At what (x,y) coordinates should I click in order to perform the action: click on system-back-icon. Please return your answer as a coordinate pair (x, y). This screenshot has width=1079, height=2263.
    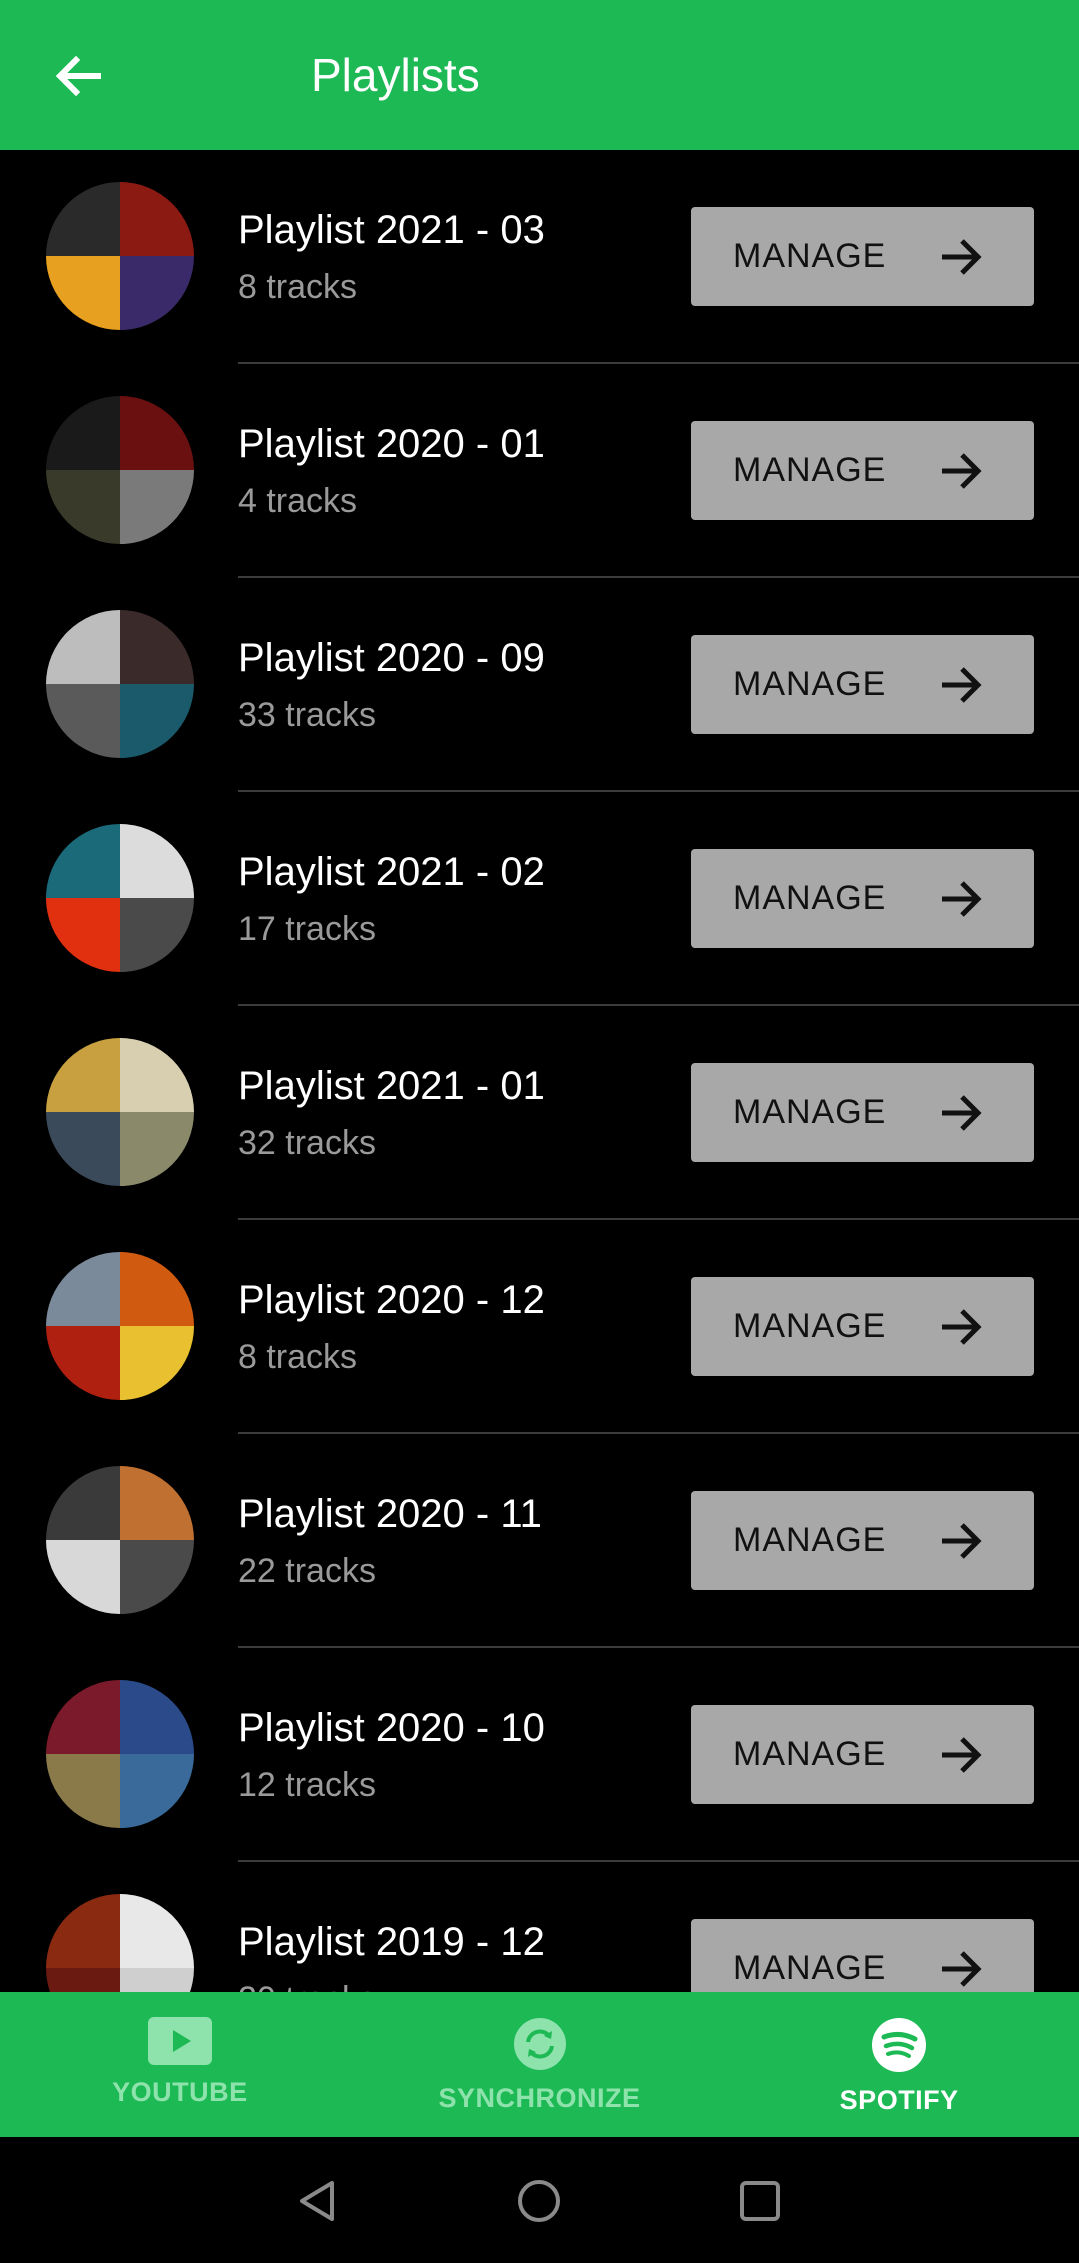
    Looking at the image, I should click on (317, 2201).